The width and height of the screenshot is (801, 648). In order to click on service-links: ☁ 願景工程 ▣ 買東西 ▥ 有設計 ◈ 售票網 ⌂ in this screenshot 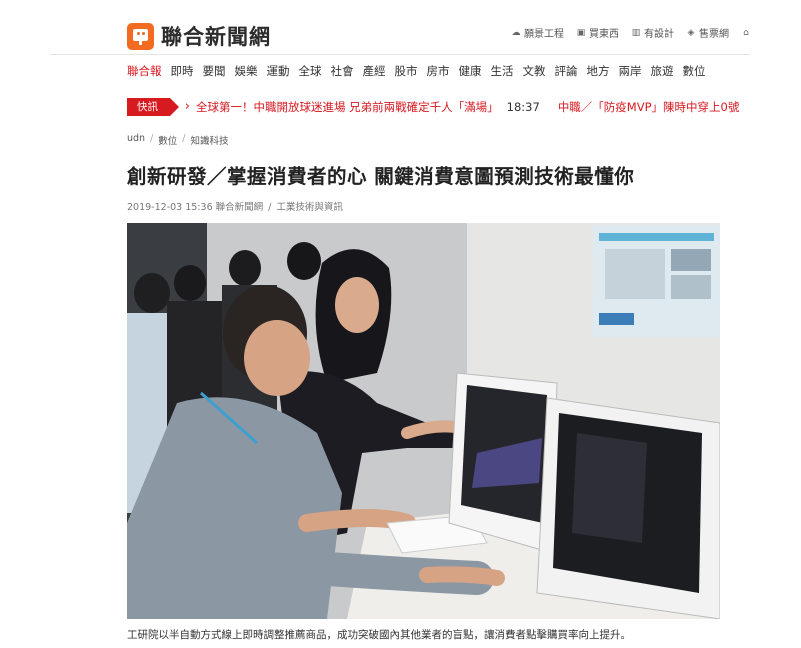, I will do `click(631, 33)`.